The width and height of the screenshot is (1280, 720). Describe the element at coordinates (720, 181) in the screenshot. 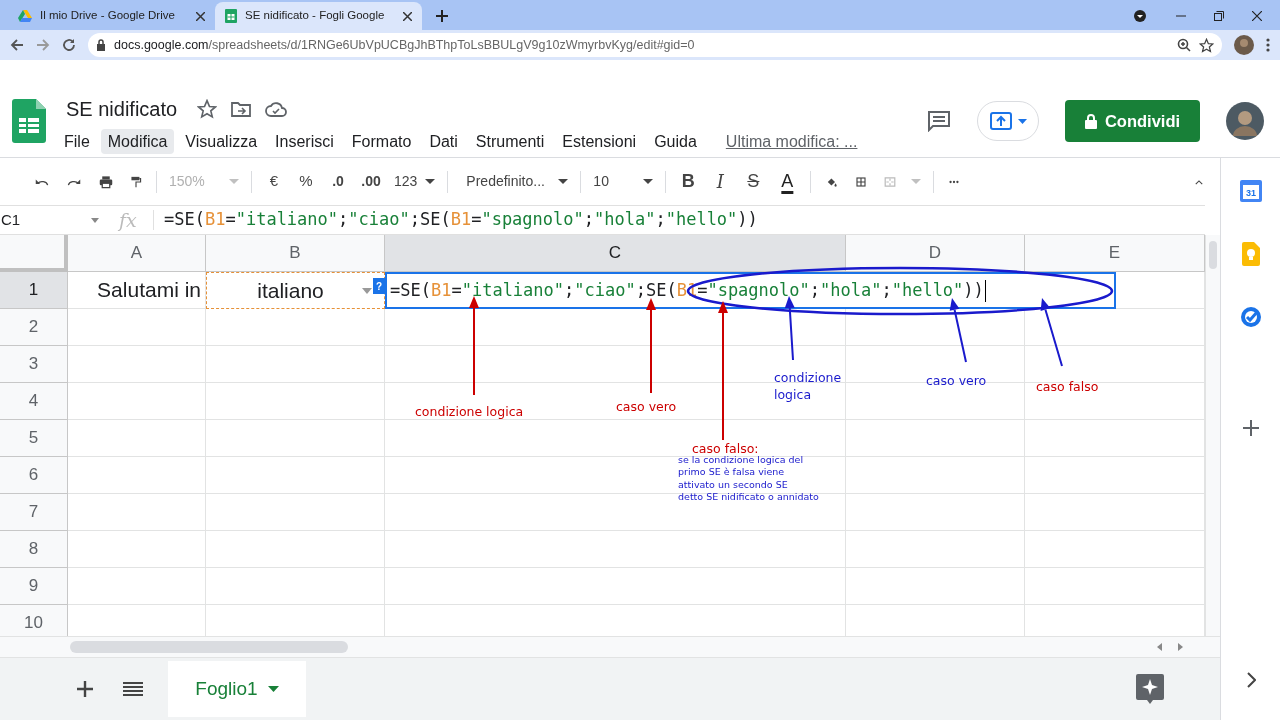

I see `italic-button: I` at that location.